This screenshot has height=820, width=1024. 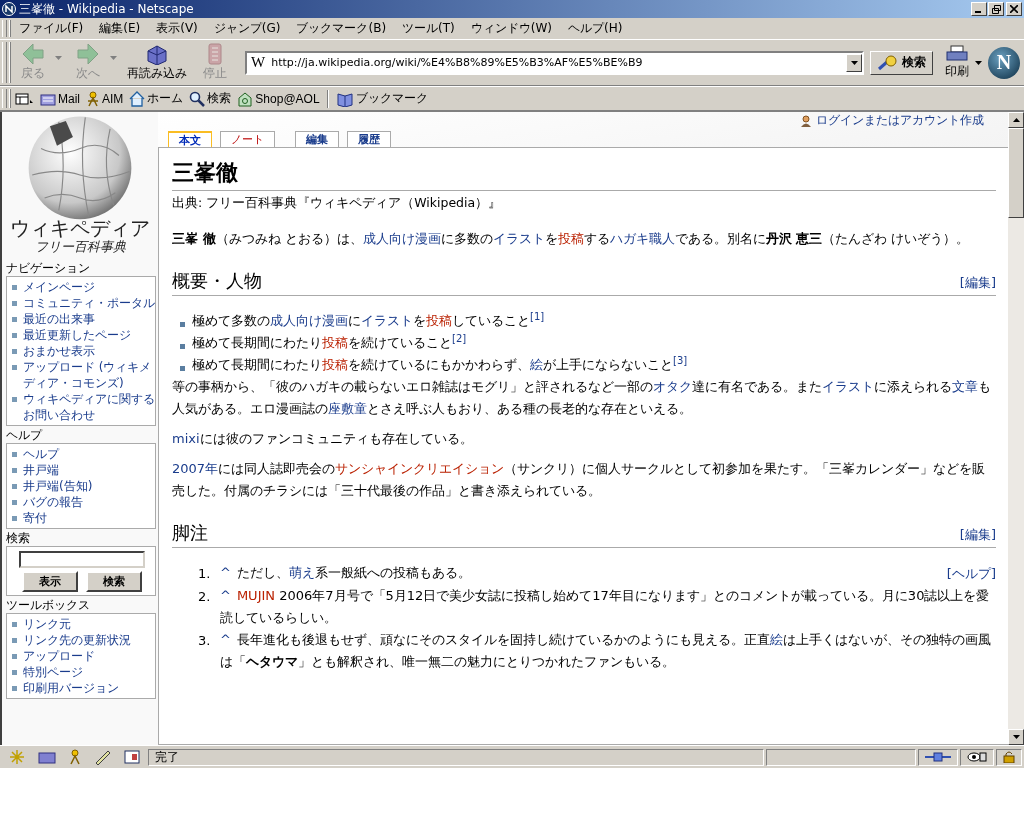 I want to click on reload-button: 再読み込み, so click(x=157, y=62).